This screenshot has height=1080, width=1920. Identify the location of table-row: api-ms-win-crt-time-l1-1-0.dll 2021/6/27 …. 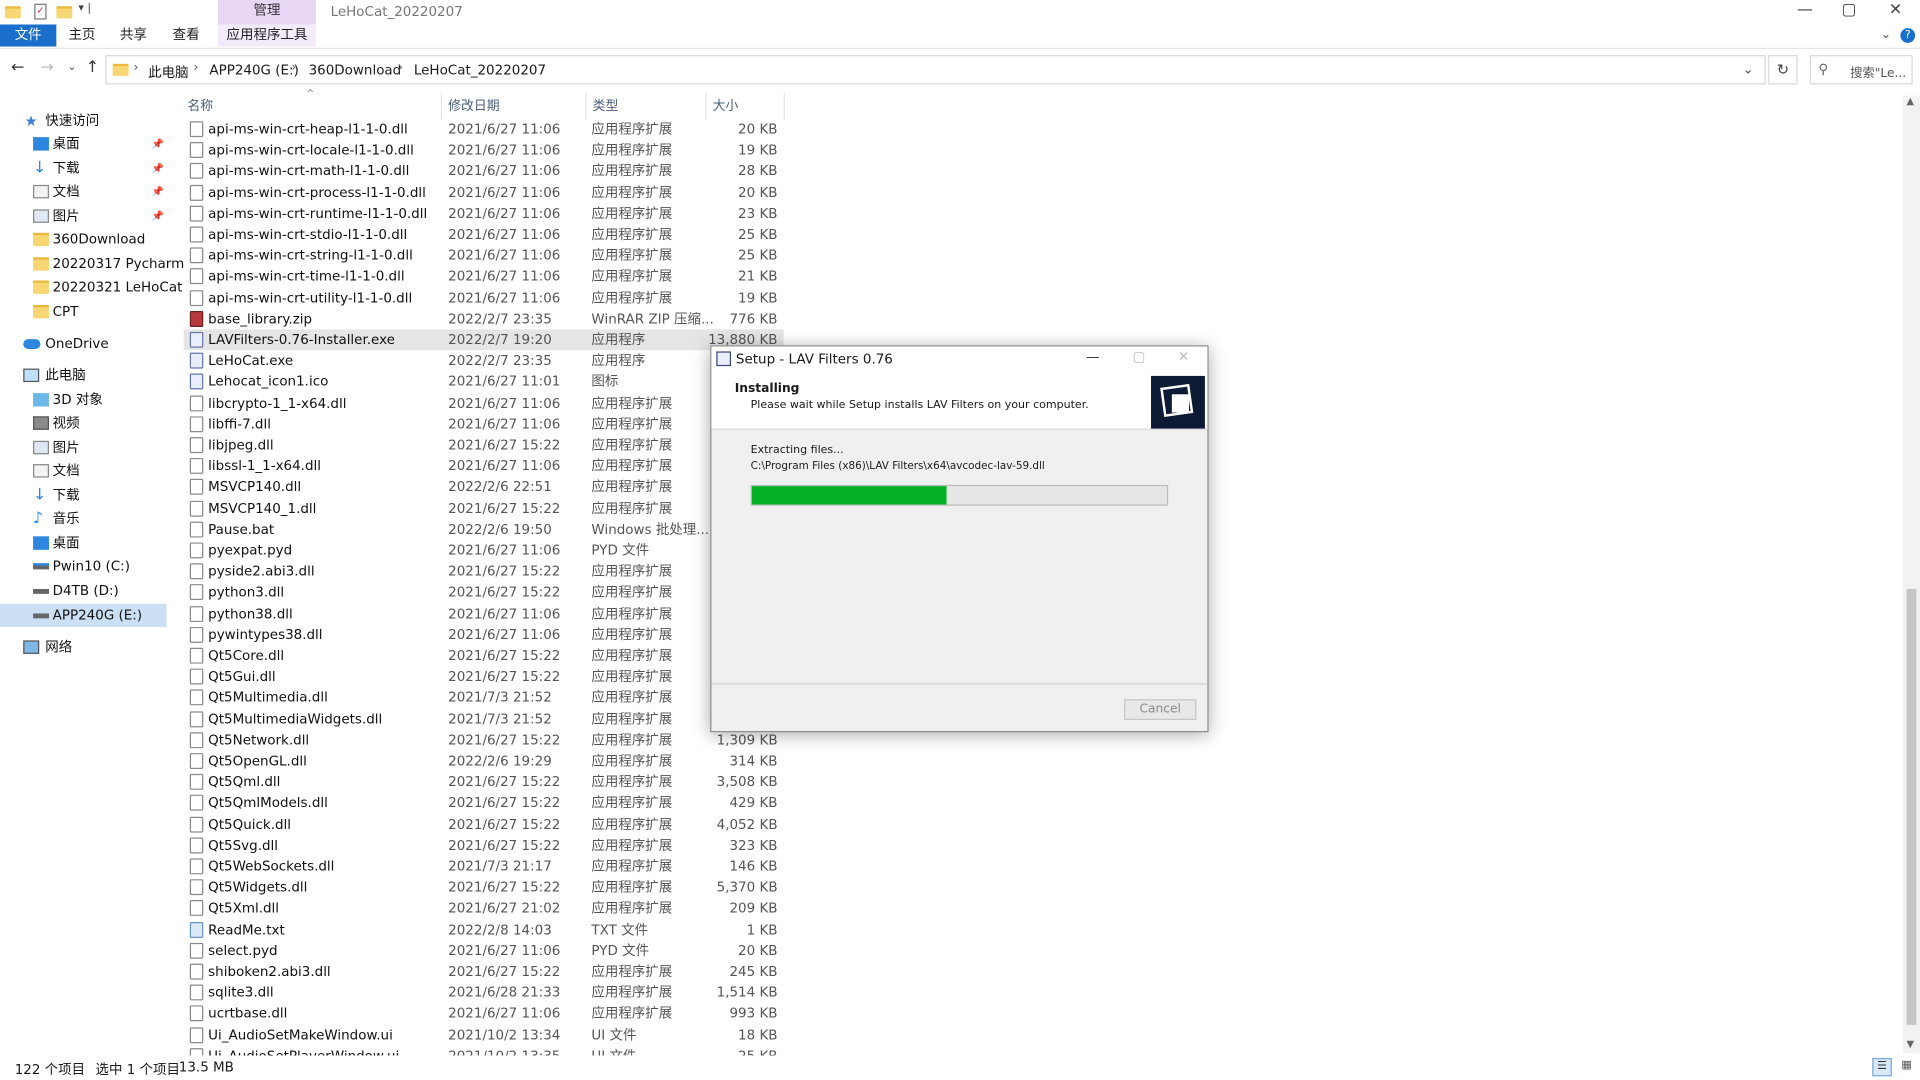
(484, 276).